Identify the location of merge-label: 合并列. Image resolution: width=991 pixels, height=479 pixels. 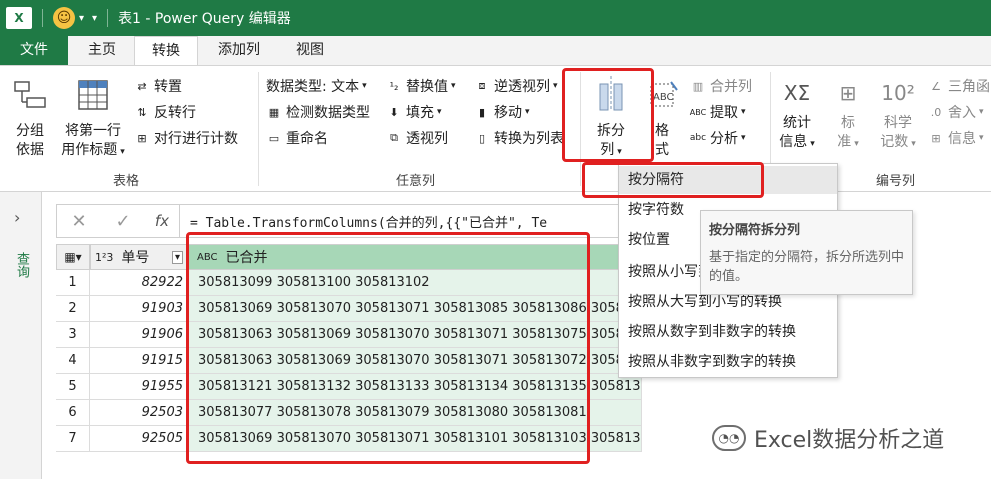
(731, 87).